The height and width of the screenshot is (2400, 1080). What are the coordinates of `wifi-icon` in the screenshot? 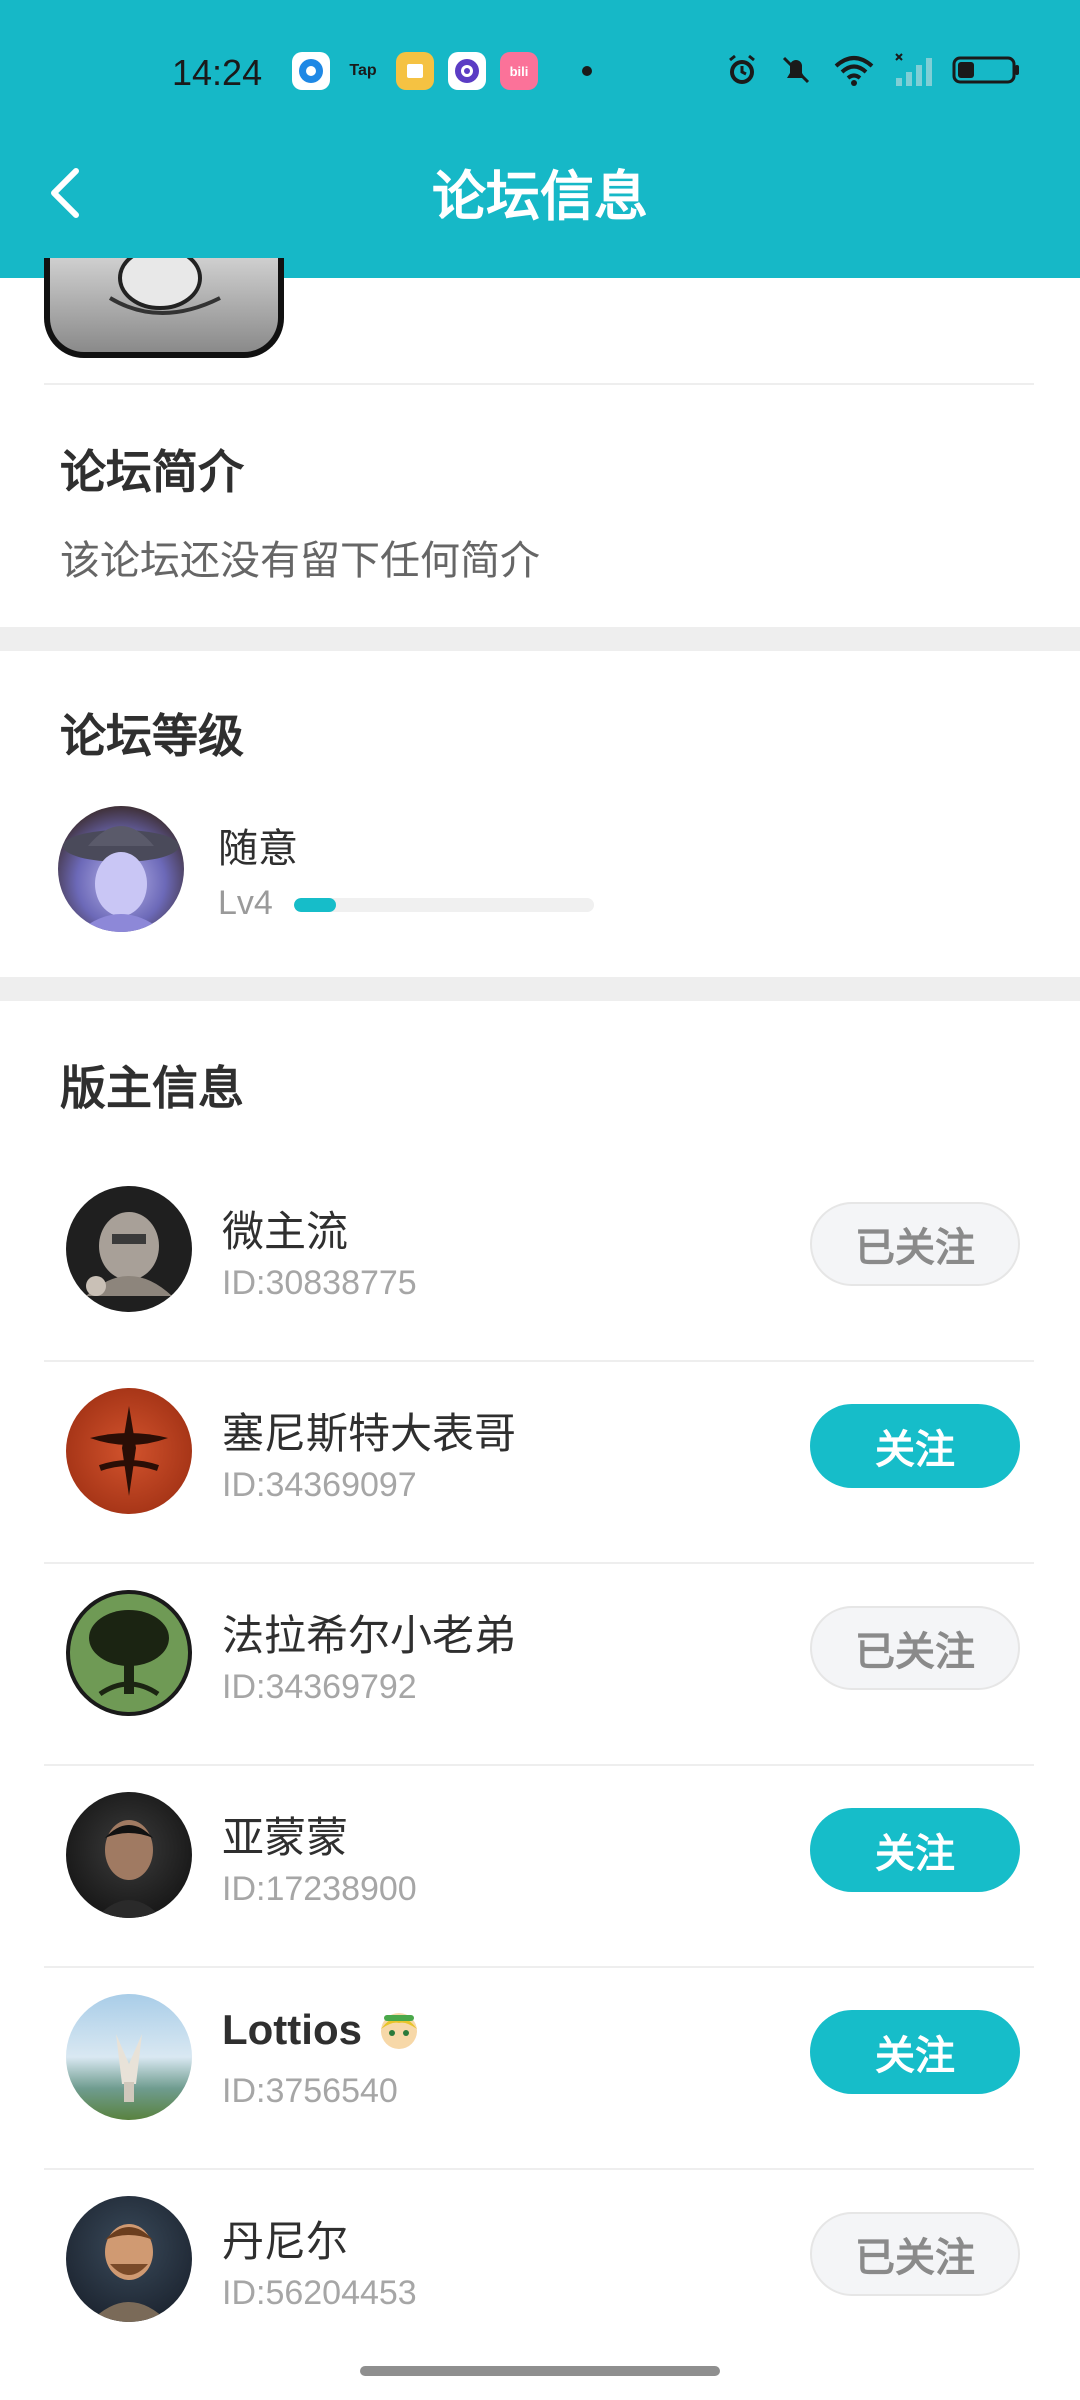 It's located at (854, 71).